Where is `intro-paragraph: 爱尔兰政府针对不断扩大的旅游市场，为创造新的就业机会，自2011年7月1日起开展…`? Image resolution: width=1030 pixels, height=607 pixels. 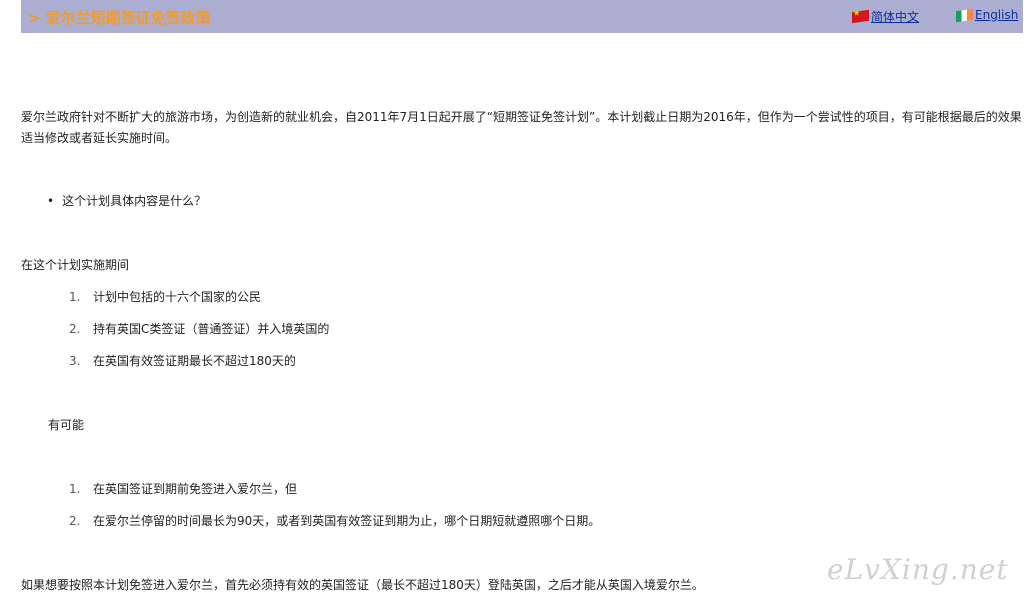
intro-paragraph: 爱尔兰政府针对不断扩大的旅游市场，为创造新的就业机会，自2011年7月1日起开展… is located at coordinates (521, 127).